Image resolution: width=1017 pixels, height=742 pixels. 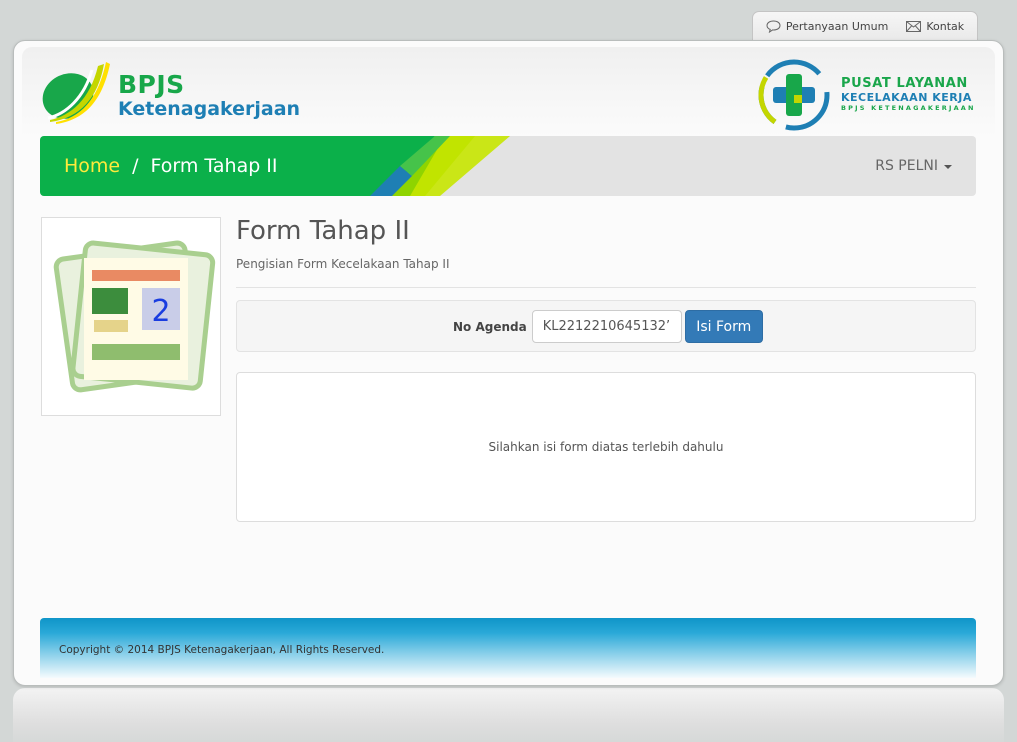 I want to click on envelope-icon, so click(x=914, y=26).